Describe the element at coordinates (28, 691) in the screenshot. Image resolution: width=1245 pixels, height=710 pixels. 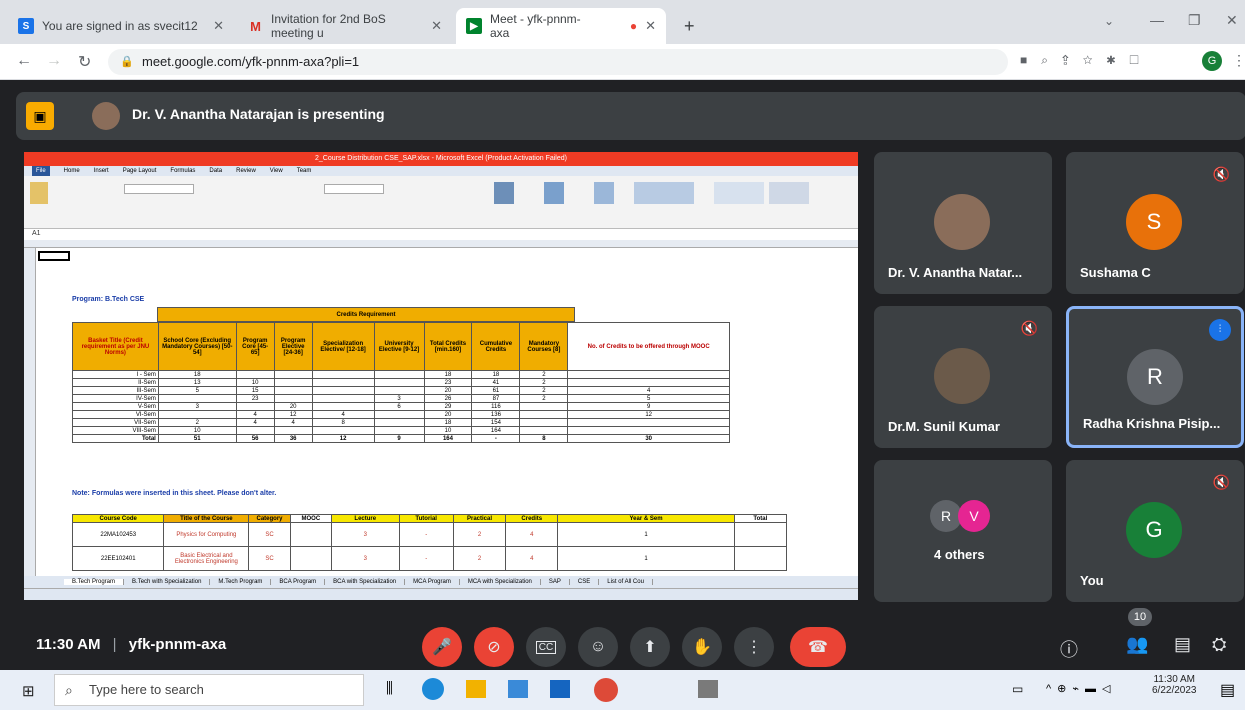
I see `windows-start-icon: ⊞` at that location.